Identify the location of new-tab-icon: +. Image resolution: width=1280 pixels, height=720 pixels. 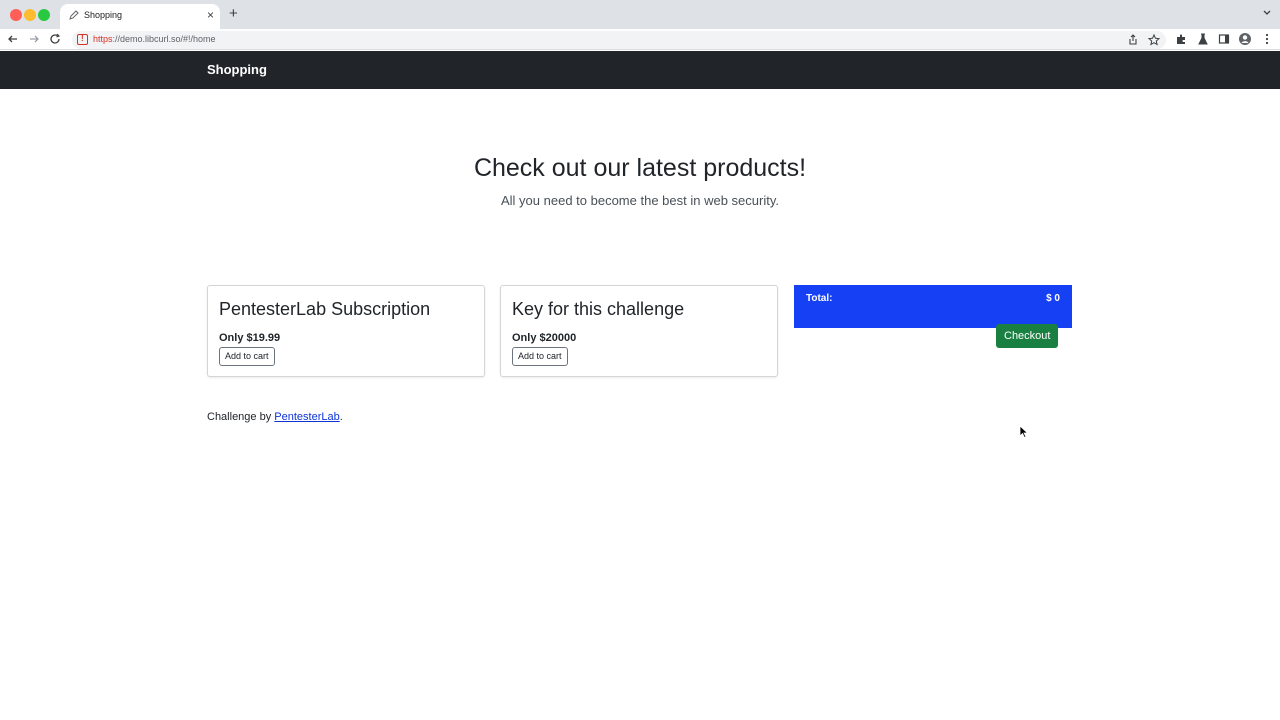
(233, 14).